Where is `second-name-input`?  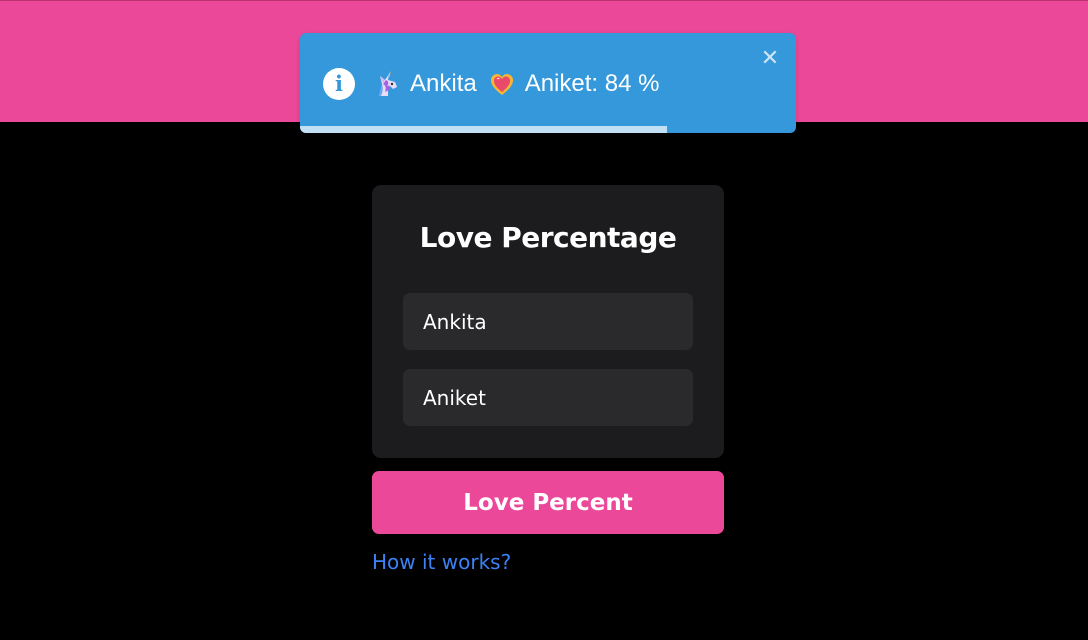
second-name-input is located at coordinates (548, 397).